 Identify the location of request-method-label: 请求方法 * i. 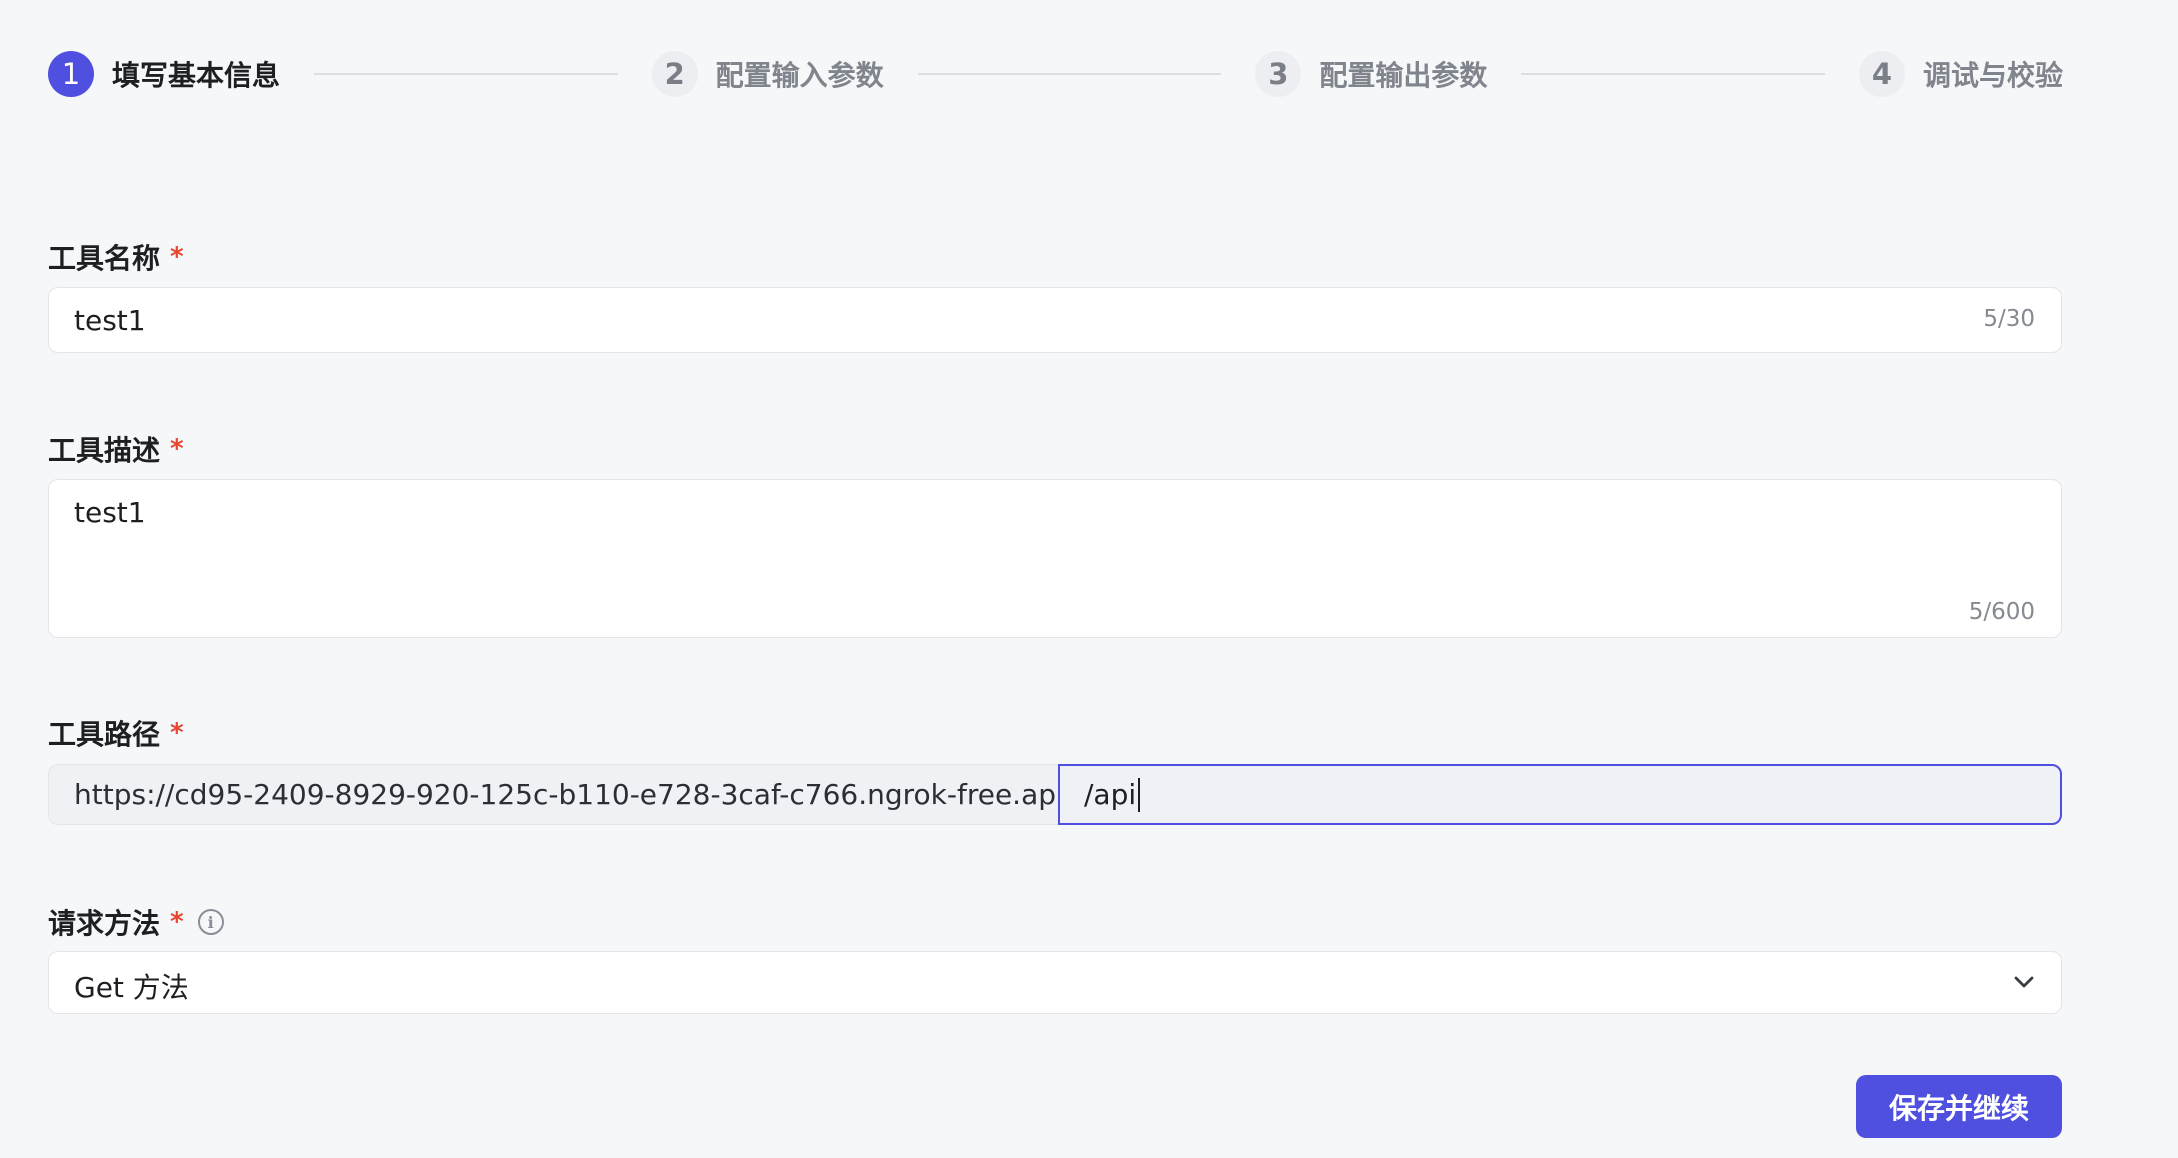
(136, 922).